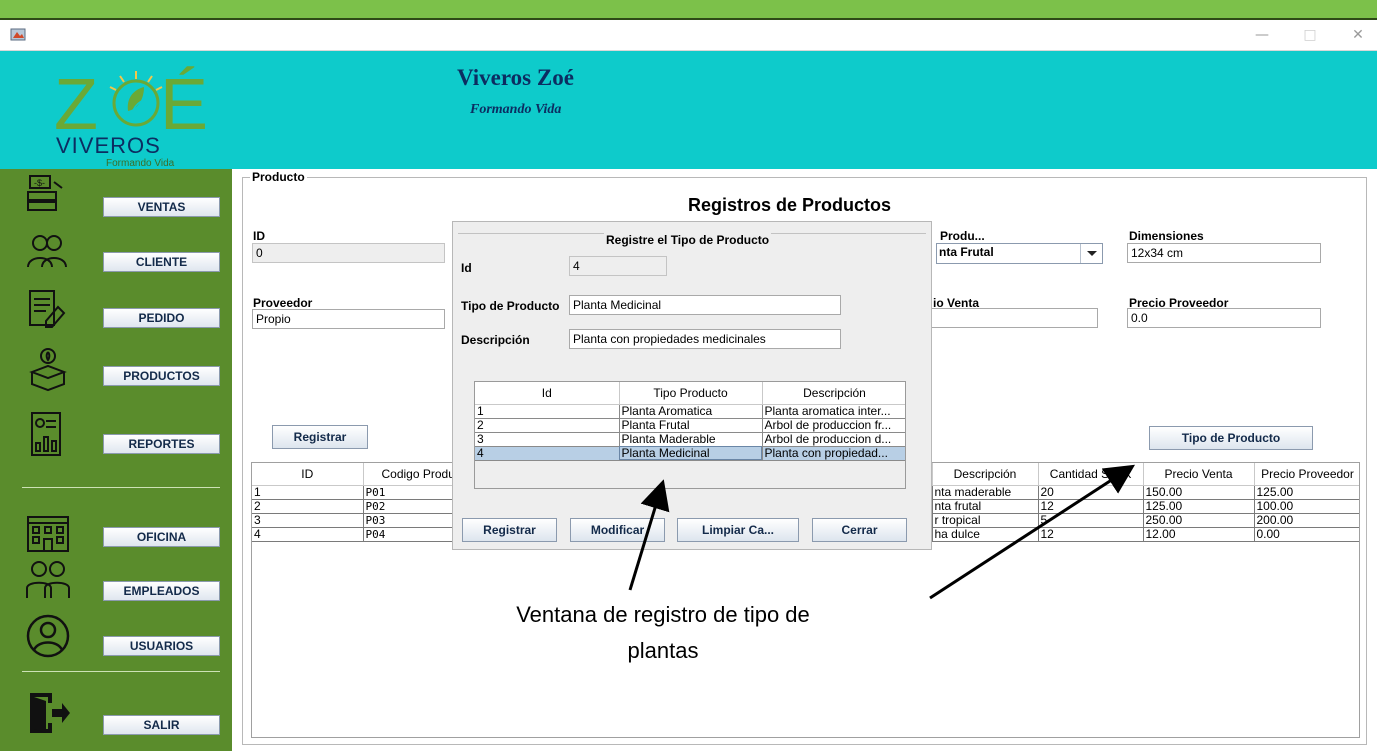 The height and width of the screenshot is (751, 1377). I want to click on proveedor-label: Proveedor, so click(283, 303).